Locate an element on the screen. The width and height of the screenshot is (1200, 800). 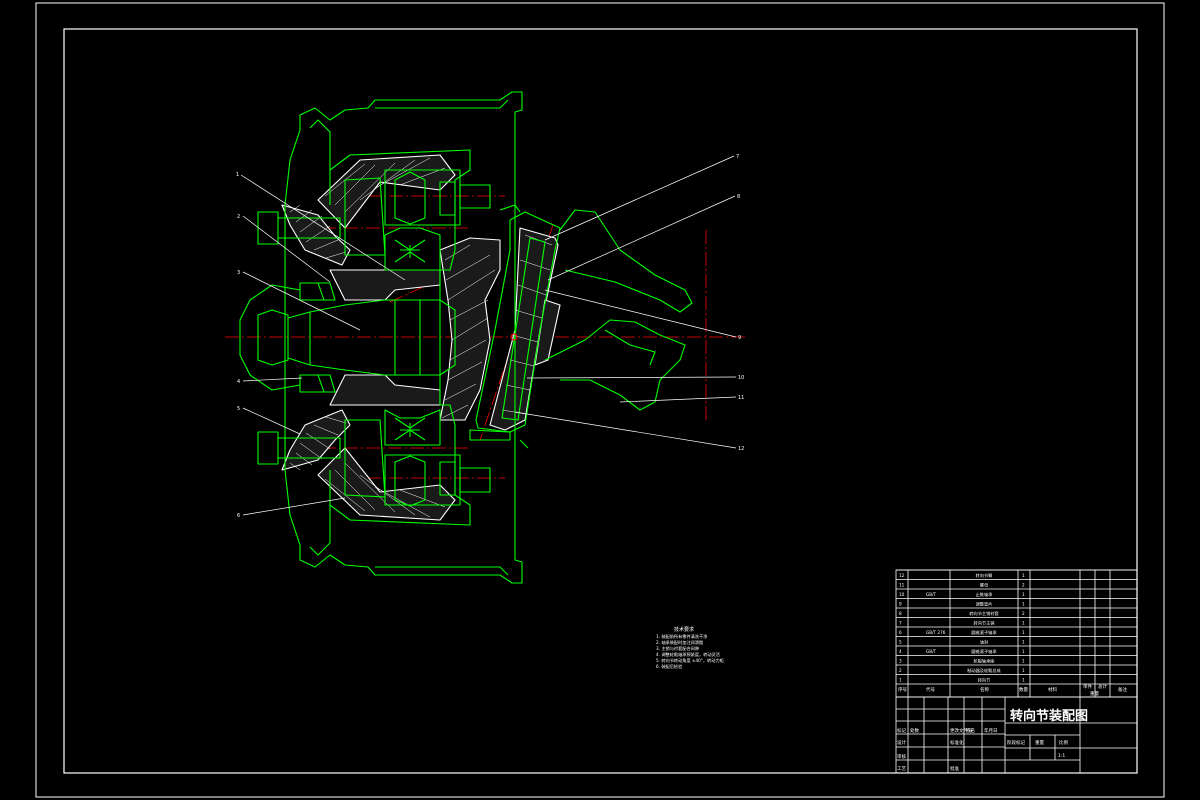
bom-cell-no: 1 is located at coordinates (900, 680).